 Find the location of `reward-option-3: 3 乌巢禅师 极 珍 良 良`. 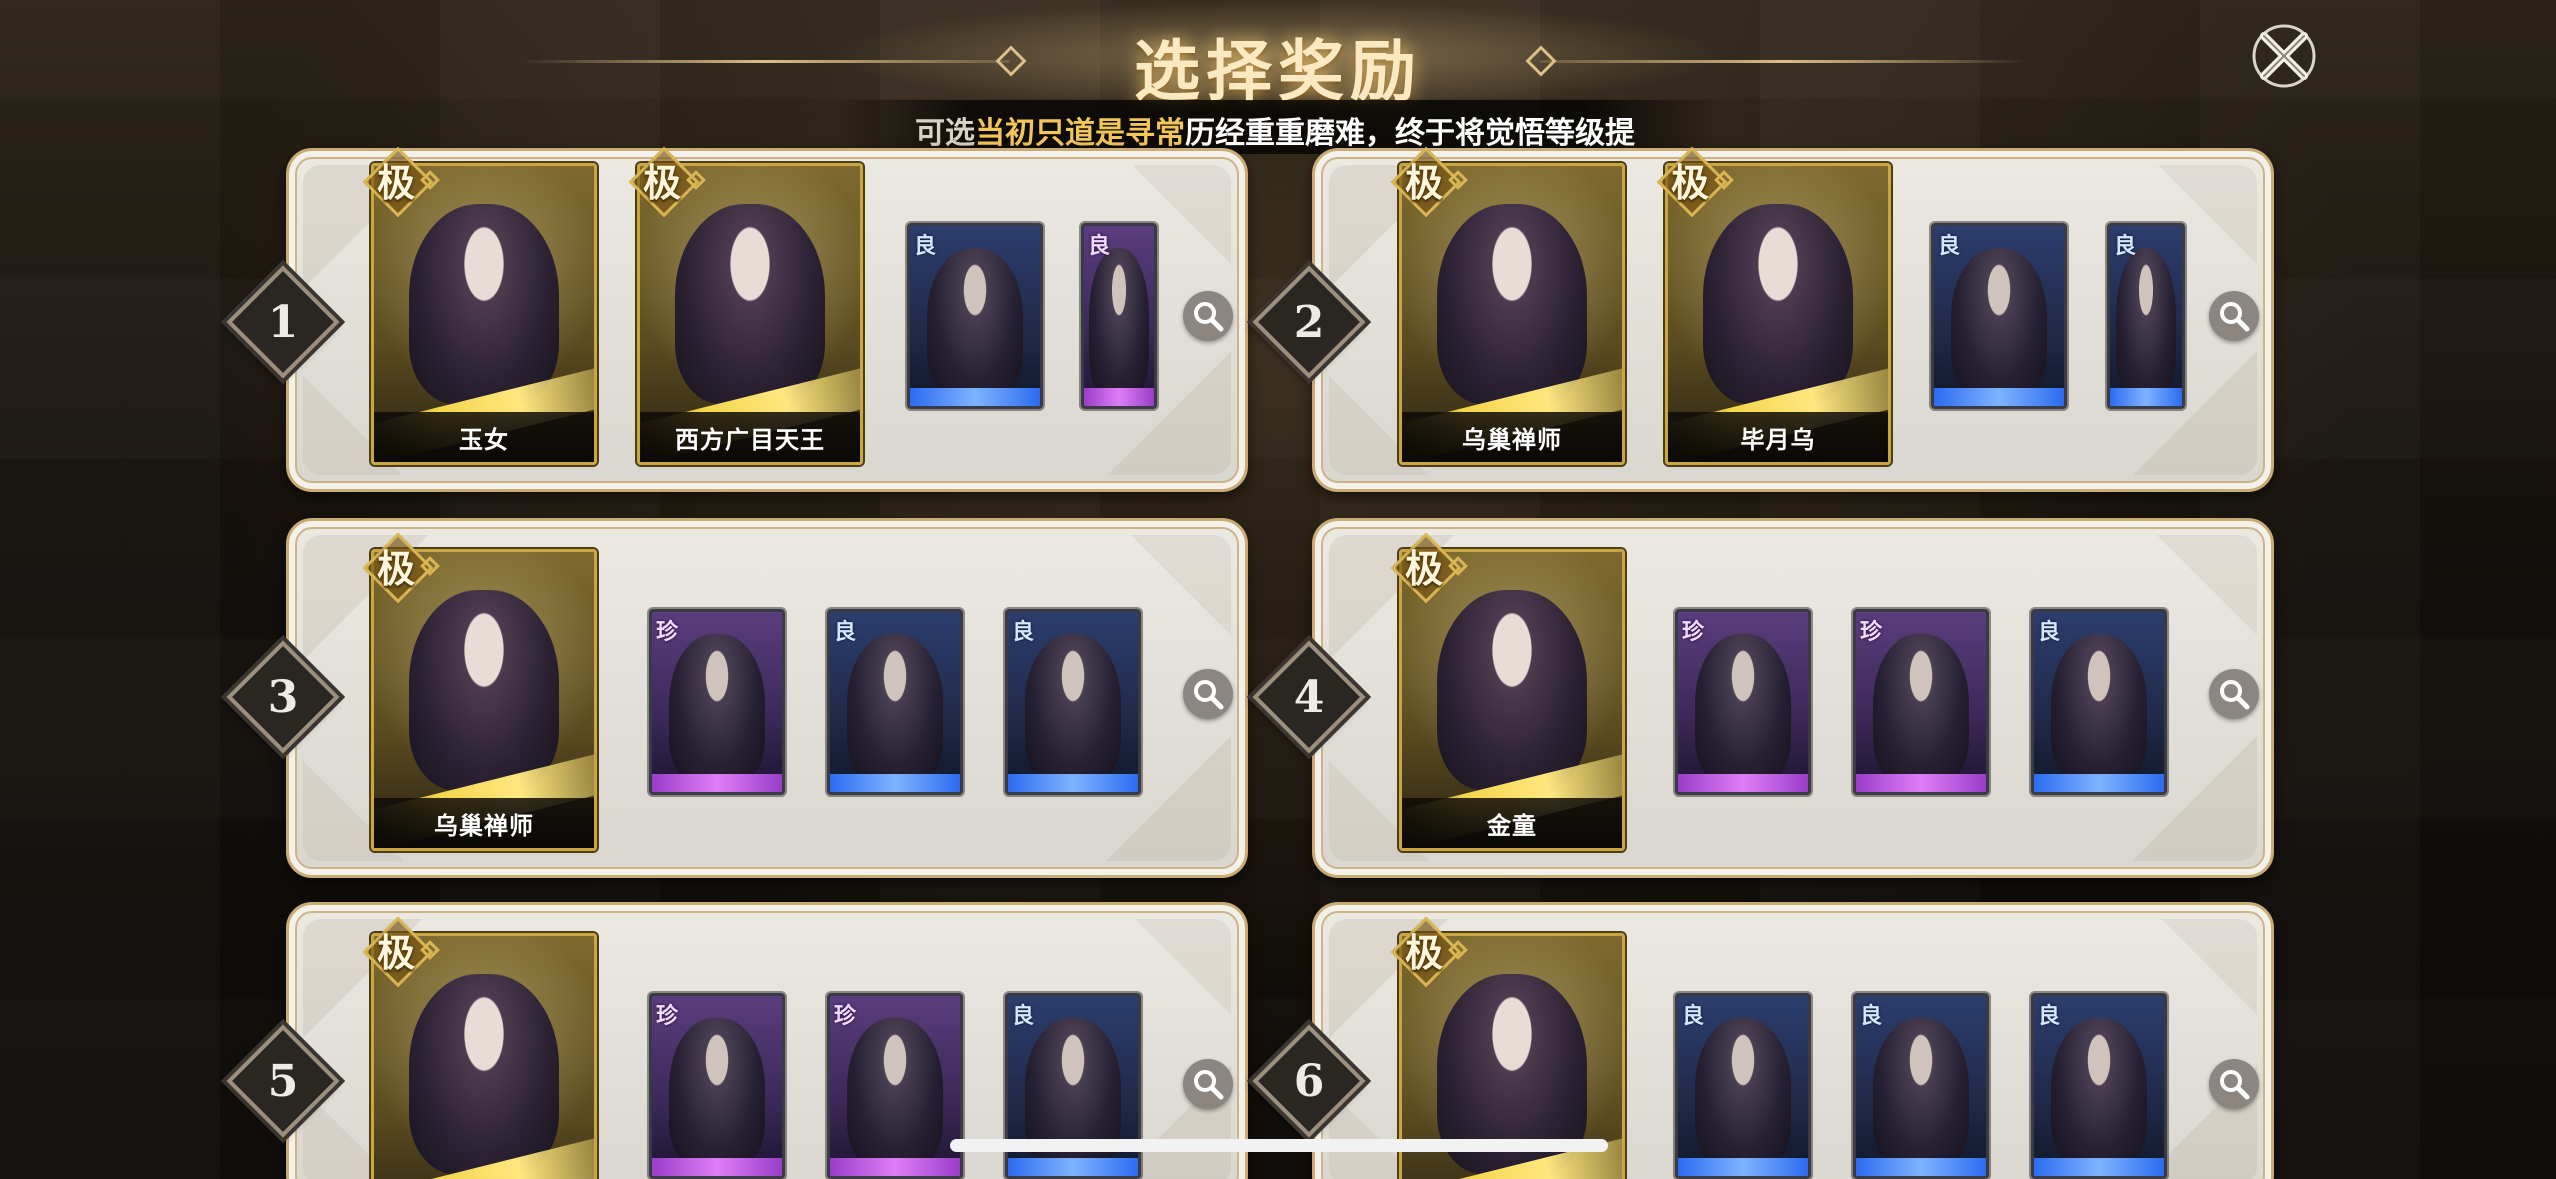

reward-option-3: 3 乌巢禅师 极 珍 良 良 is located at coordinates (737, 698).